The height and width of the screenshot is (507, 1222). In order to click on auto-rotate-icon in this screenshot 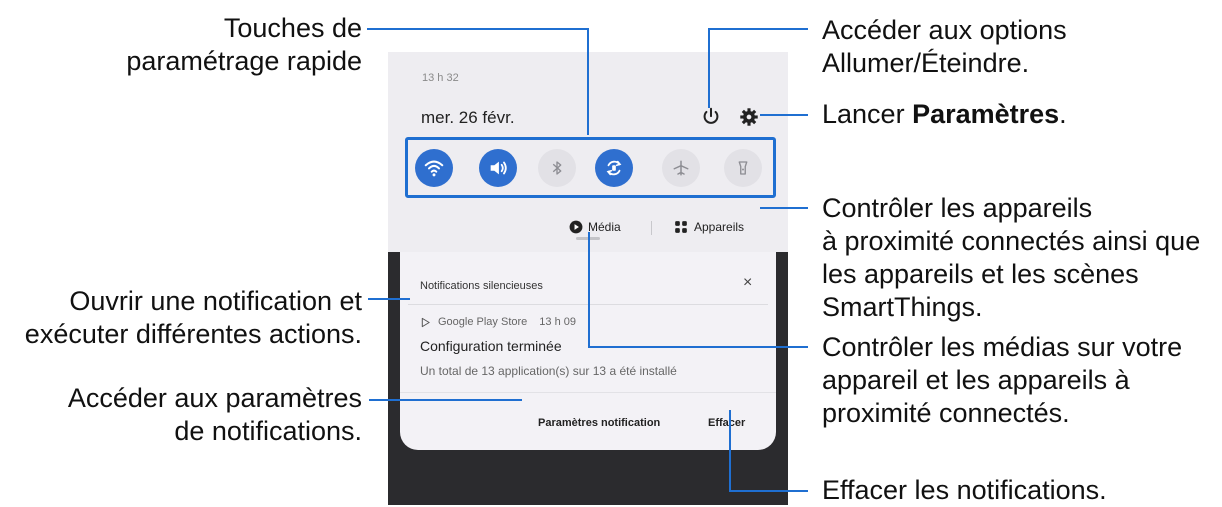, I will do `click(614, 168)`.